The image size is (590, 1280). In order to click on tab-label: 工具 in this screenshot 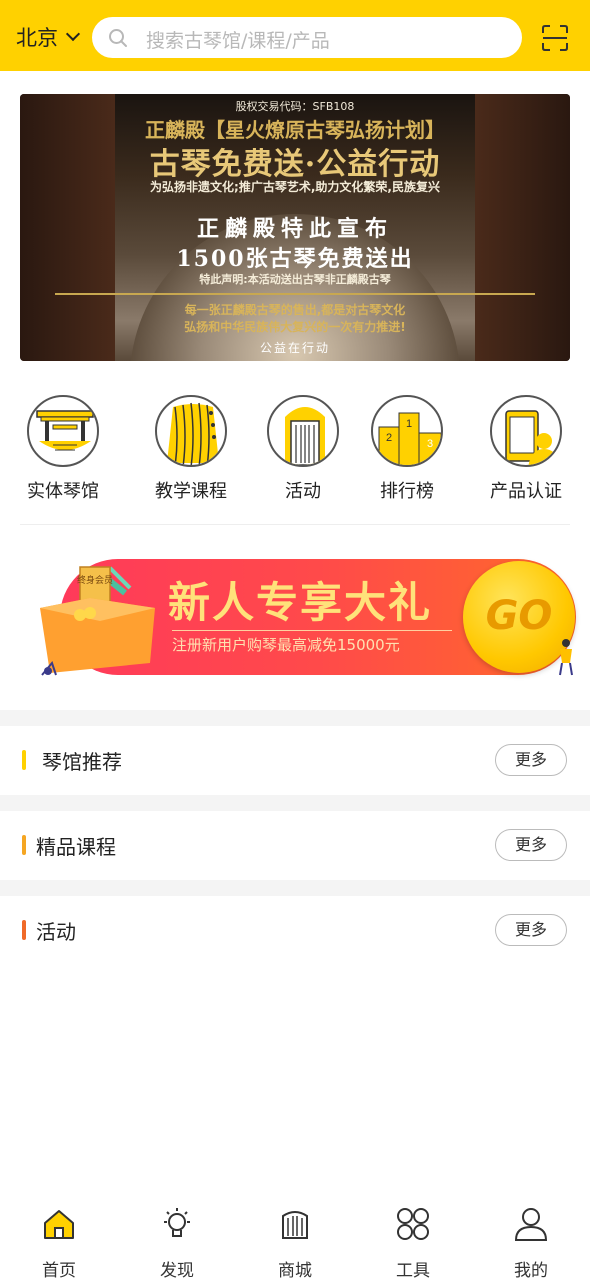, I will do `click(413, 1270)`.